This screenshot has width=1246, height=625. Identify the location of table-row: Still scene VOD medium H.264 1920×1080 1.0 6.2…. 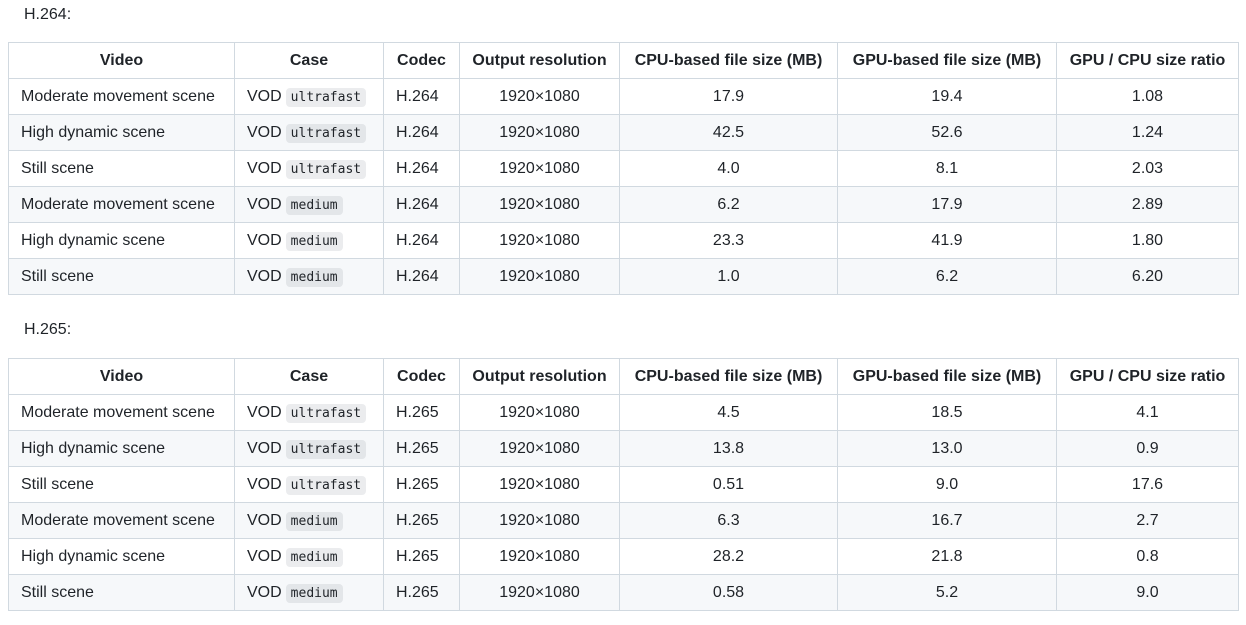
(623, 276).